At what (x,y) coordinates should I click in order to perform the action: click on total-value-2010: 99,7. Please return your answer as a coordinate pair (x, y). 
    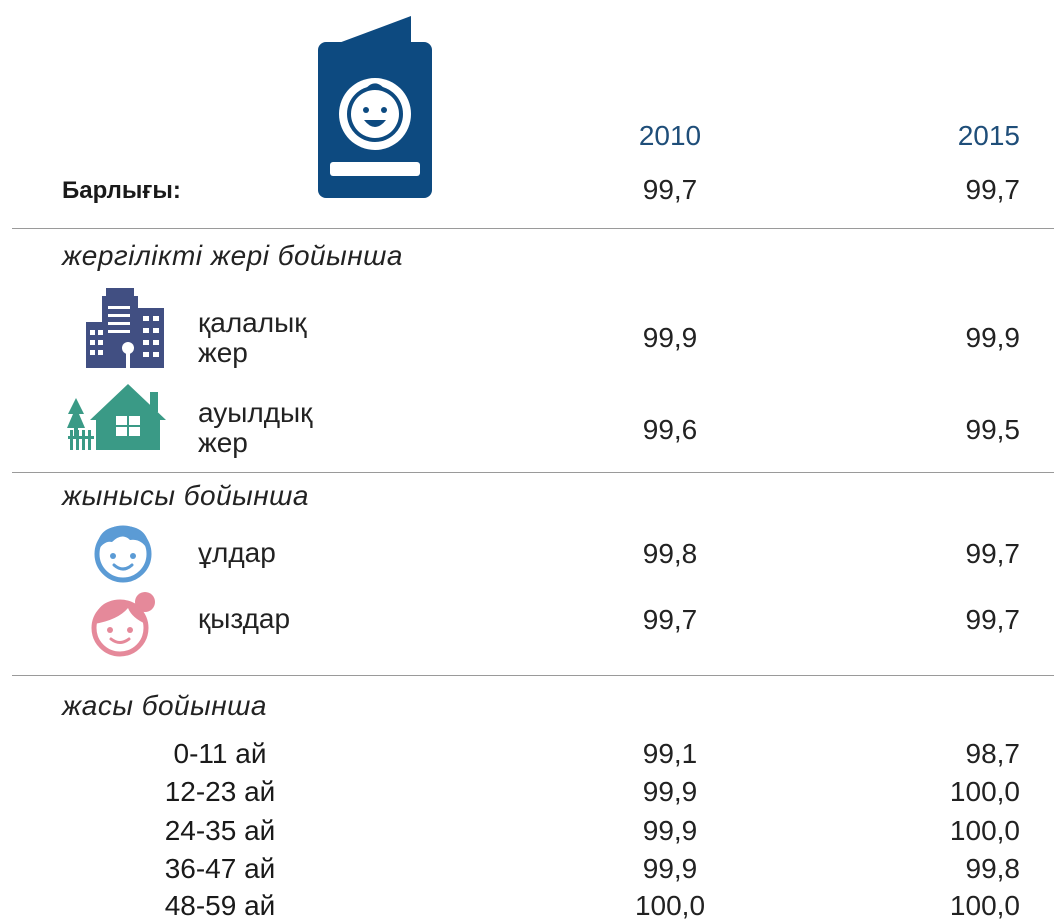
    Looking at the image, I should click on (670, 189).